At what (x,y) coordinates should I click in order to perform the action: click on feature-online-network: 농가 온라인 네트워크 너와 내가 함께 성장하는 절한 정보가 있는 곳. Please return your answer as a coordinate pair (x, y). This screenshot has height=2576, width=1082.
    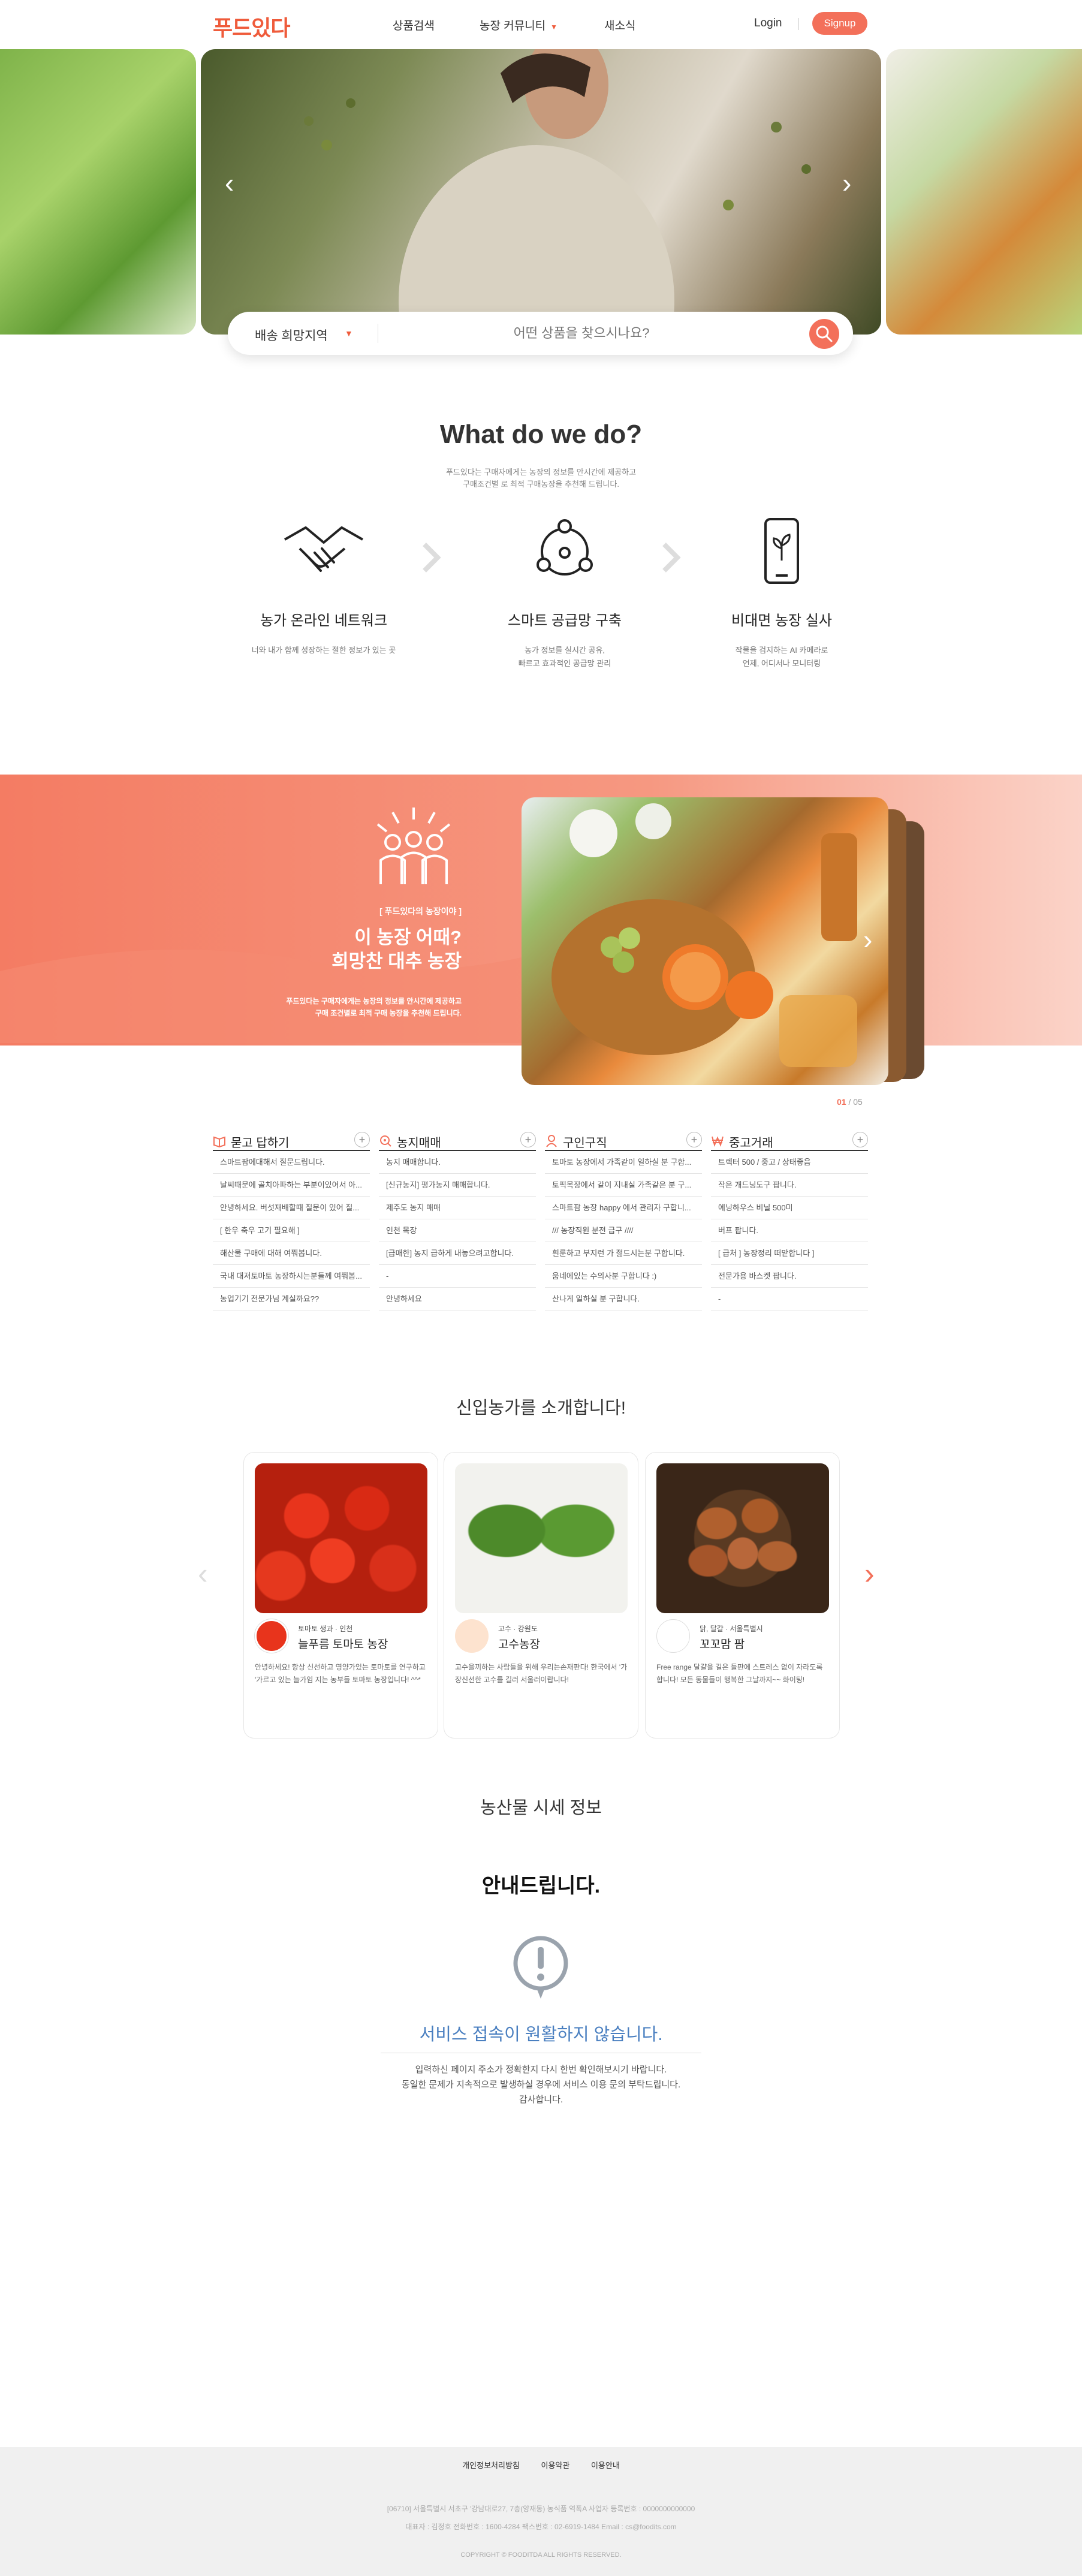
    Looking at the image, I should click on (324, 586).